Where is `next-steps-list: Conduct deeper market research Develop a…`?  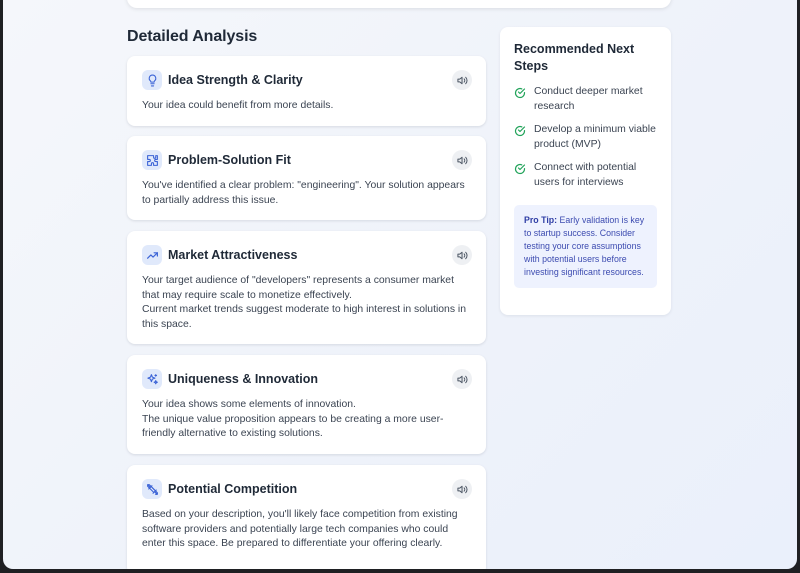 next-steps-list: Conduct deeper market research Develop a… is located at coordinates (585, 138).